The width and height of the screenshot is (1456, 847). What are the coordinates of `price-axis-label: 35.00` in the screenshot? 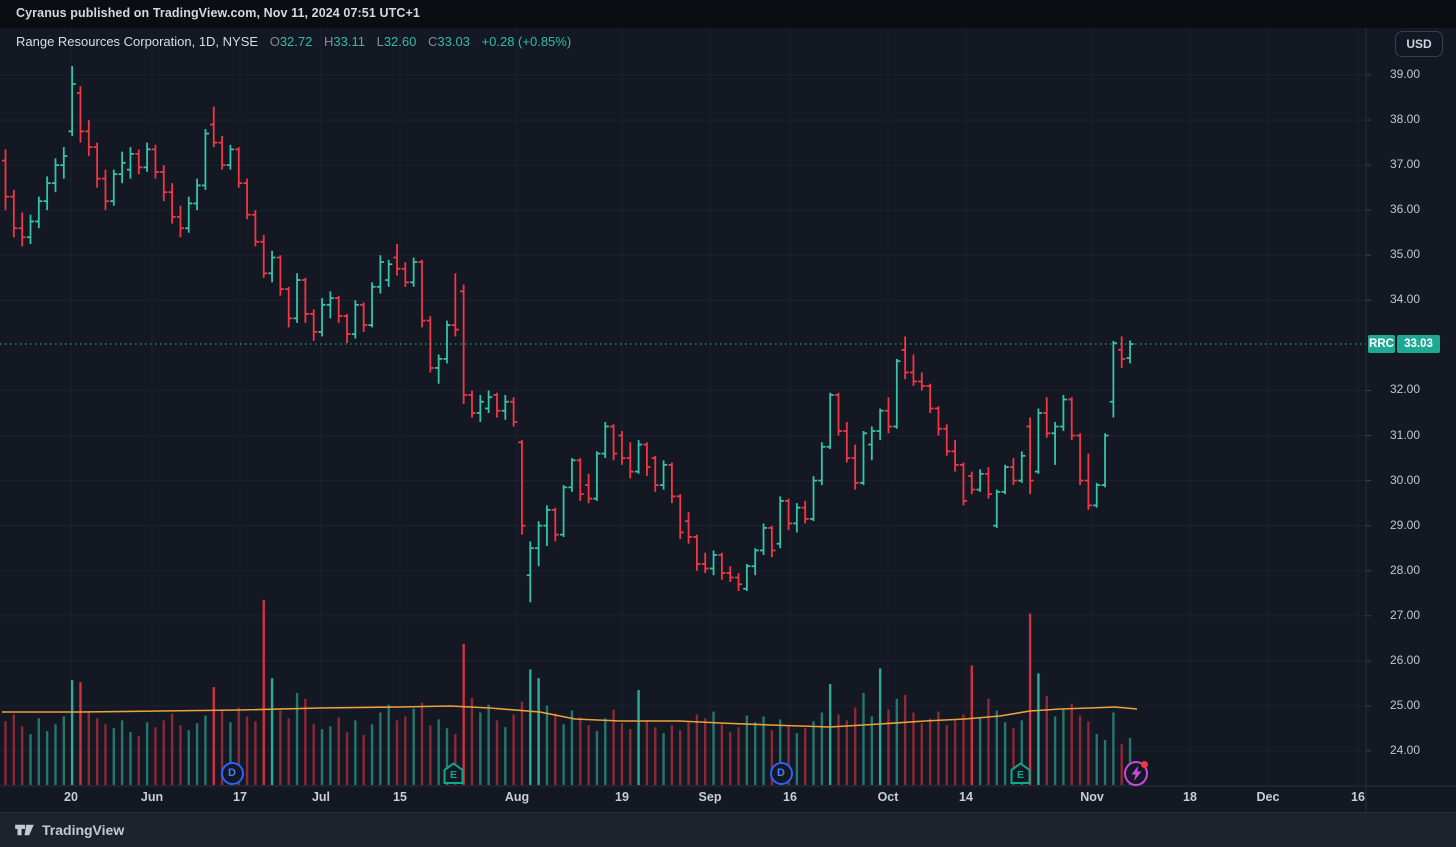 It's located at (1405, 254).